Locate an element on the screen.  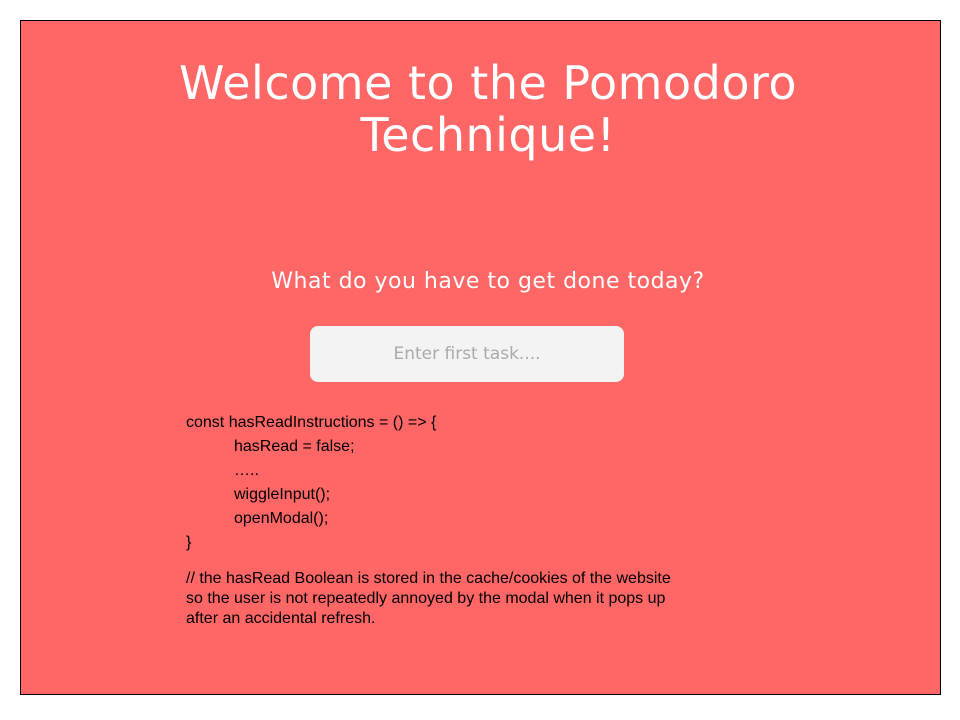
code-line: hasRead = false; is located at coordinates (294, 446).